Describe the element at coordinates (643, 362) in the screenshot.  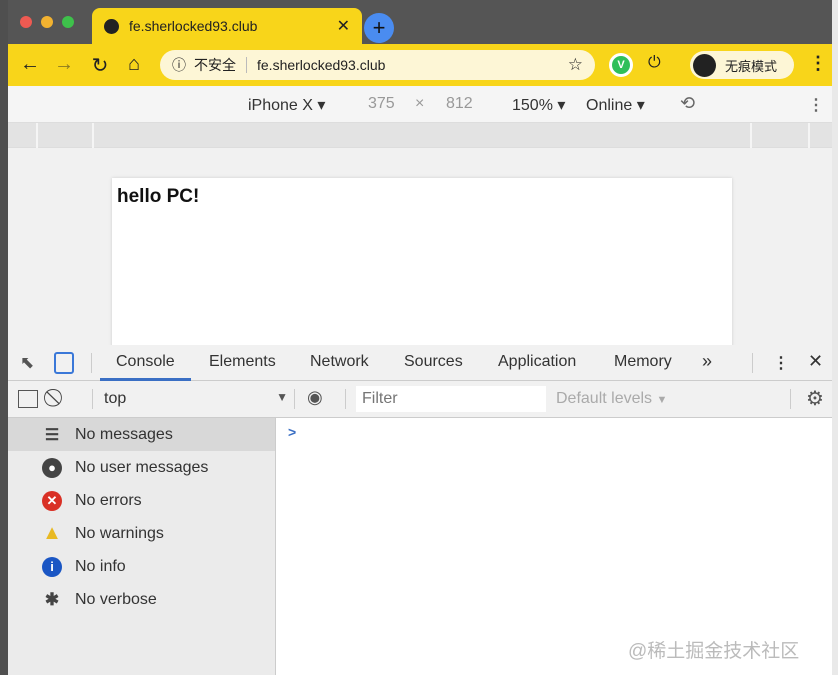
I see `tab-memory: Memory` at that location.